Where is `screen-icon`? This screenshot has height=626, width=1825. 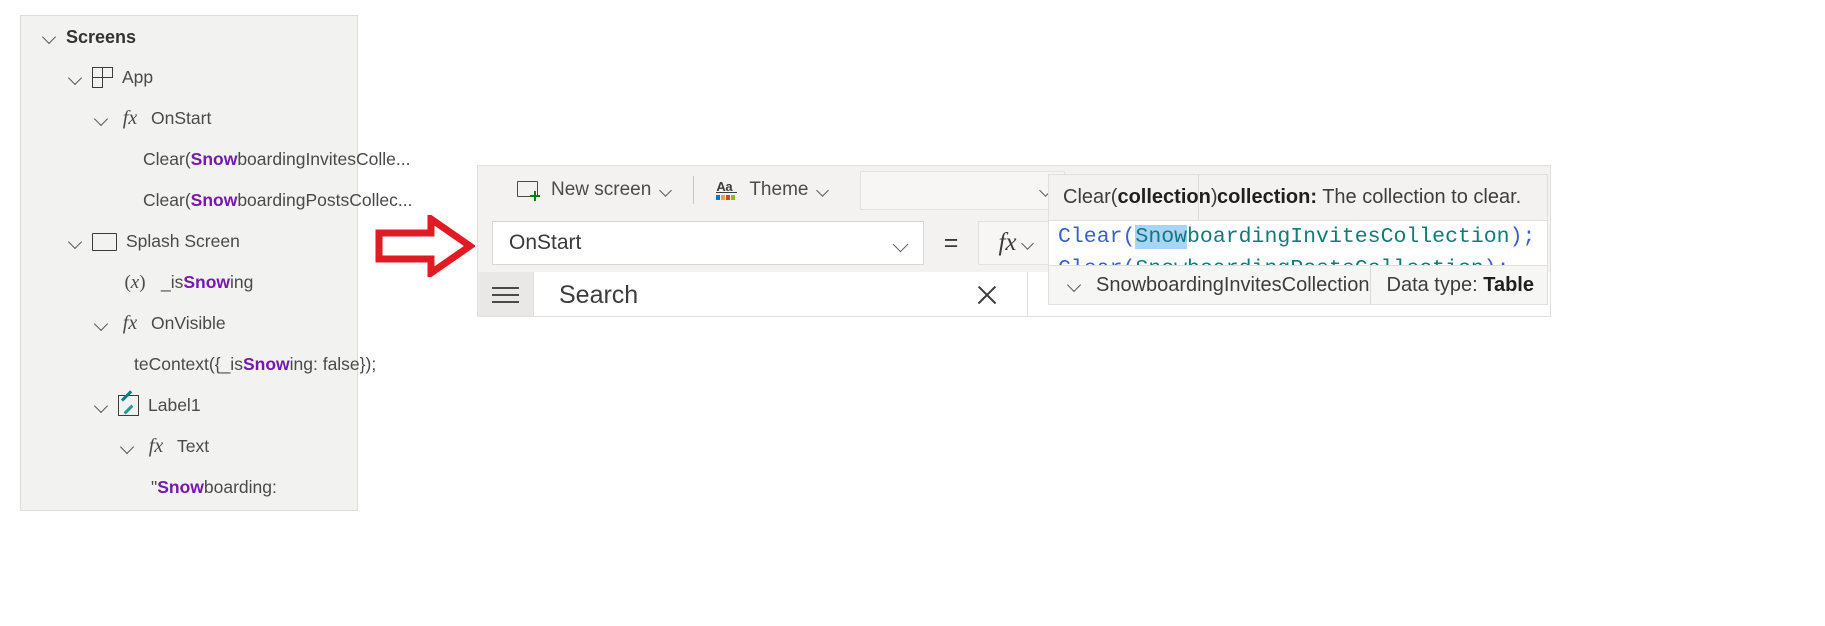
screen-icon is located at coordinates (104, 241).